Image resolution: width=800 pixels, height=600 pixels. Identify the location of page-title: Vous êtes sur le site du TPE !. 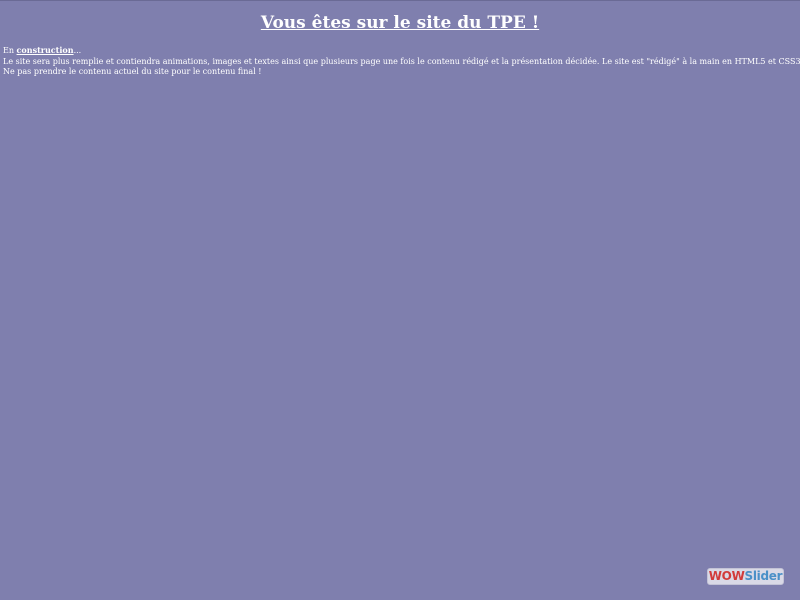
(400, 23).